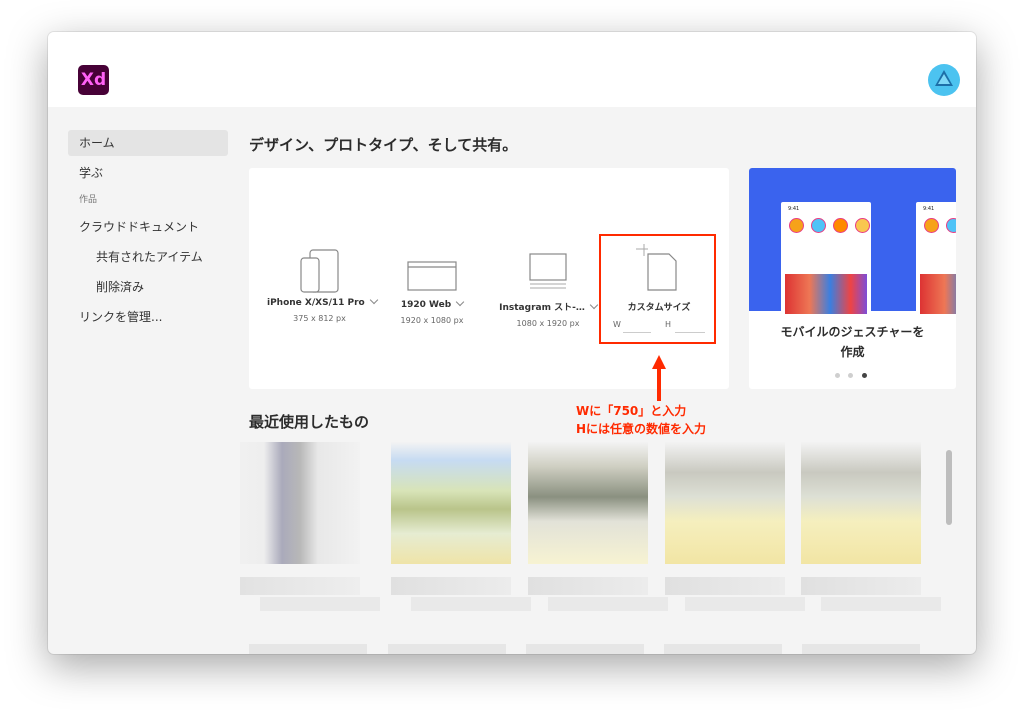 This screenshot has width=1024, height=717. What do you see at coordinates (637, 332) in the screenshot?
I see `width-input` at bounding box center [637, 332].